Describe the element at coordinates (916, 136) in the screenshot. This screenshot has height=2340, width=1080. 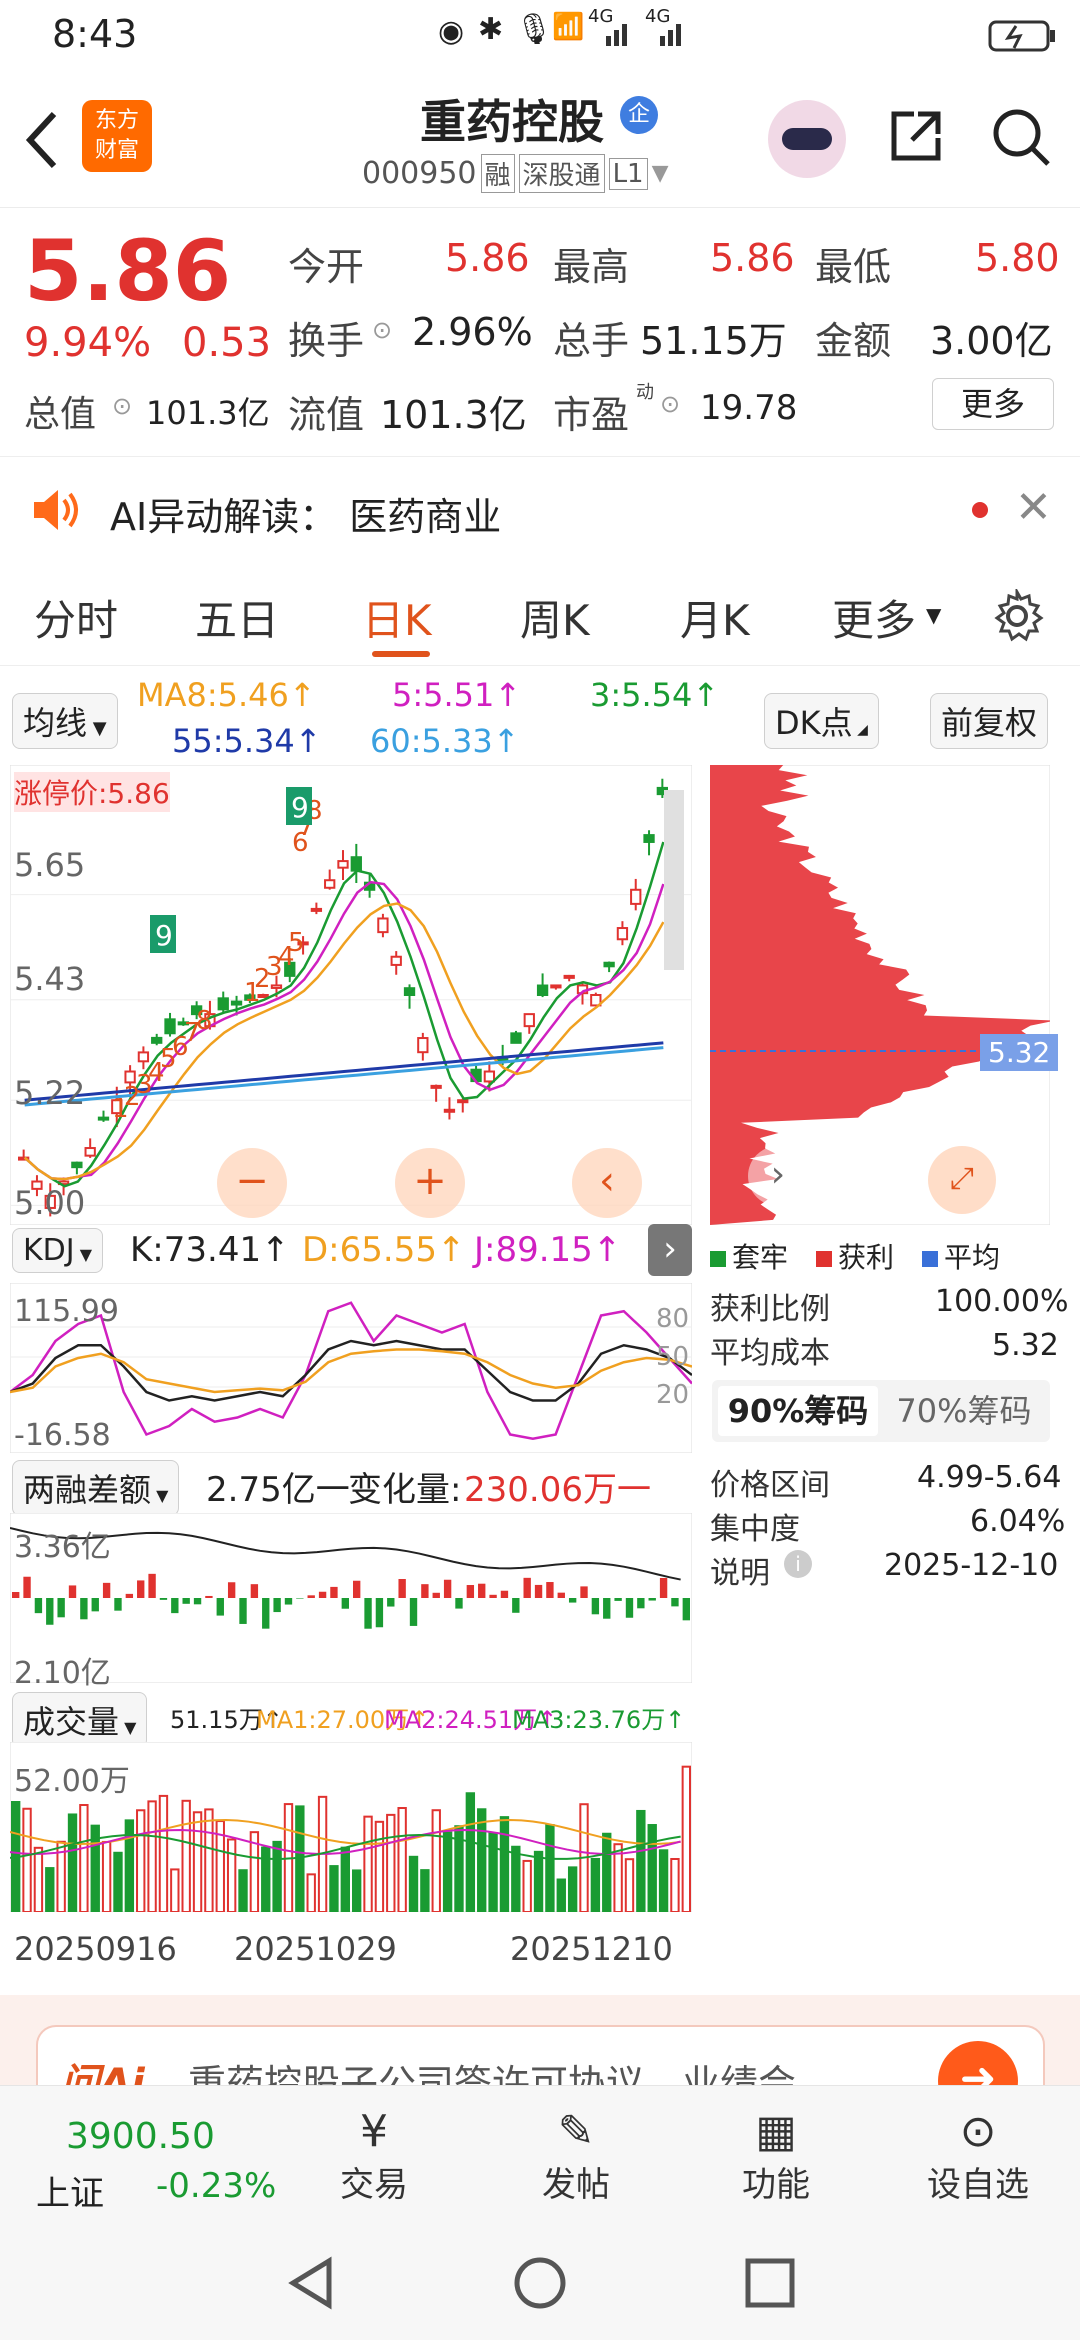
I see `share-icon` at that location.